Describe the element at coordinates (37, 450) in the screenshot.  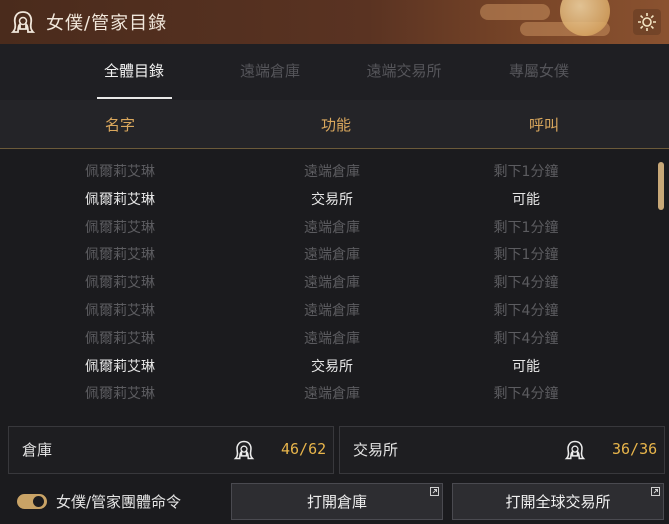
I see `warehouse-label: 倉庫` at that location.